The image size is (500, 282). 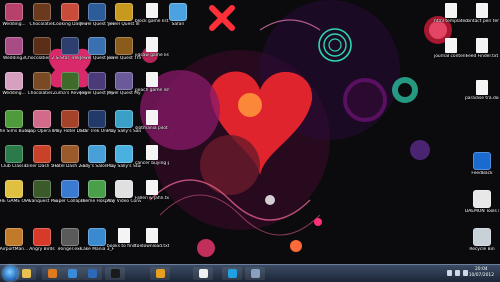 I want to click on recycle-bin-icon, so click(x=482, y=237).